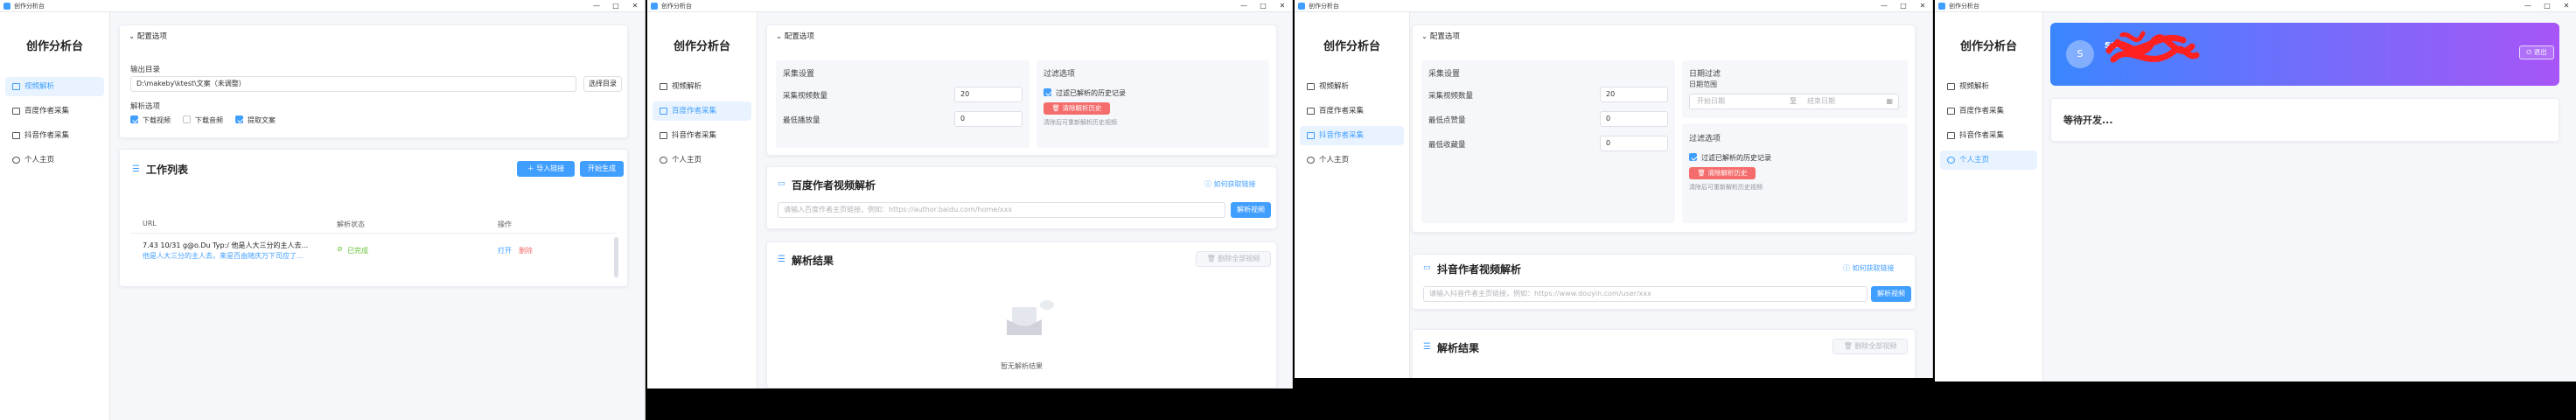 The image size is (2576, 420). What do you see at coordinates (546, 169) in the screenshot?
I see `import-links-button: ＋ 导入链接` at bounding box center [546, 169].